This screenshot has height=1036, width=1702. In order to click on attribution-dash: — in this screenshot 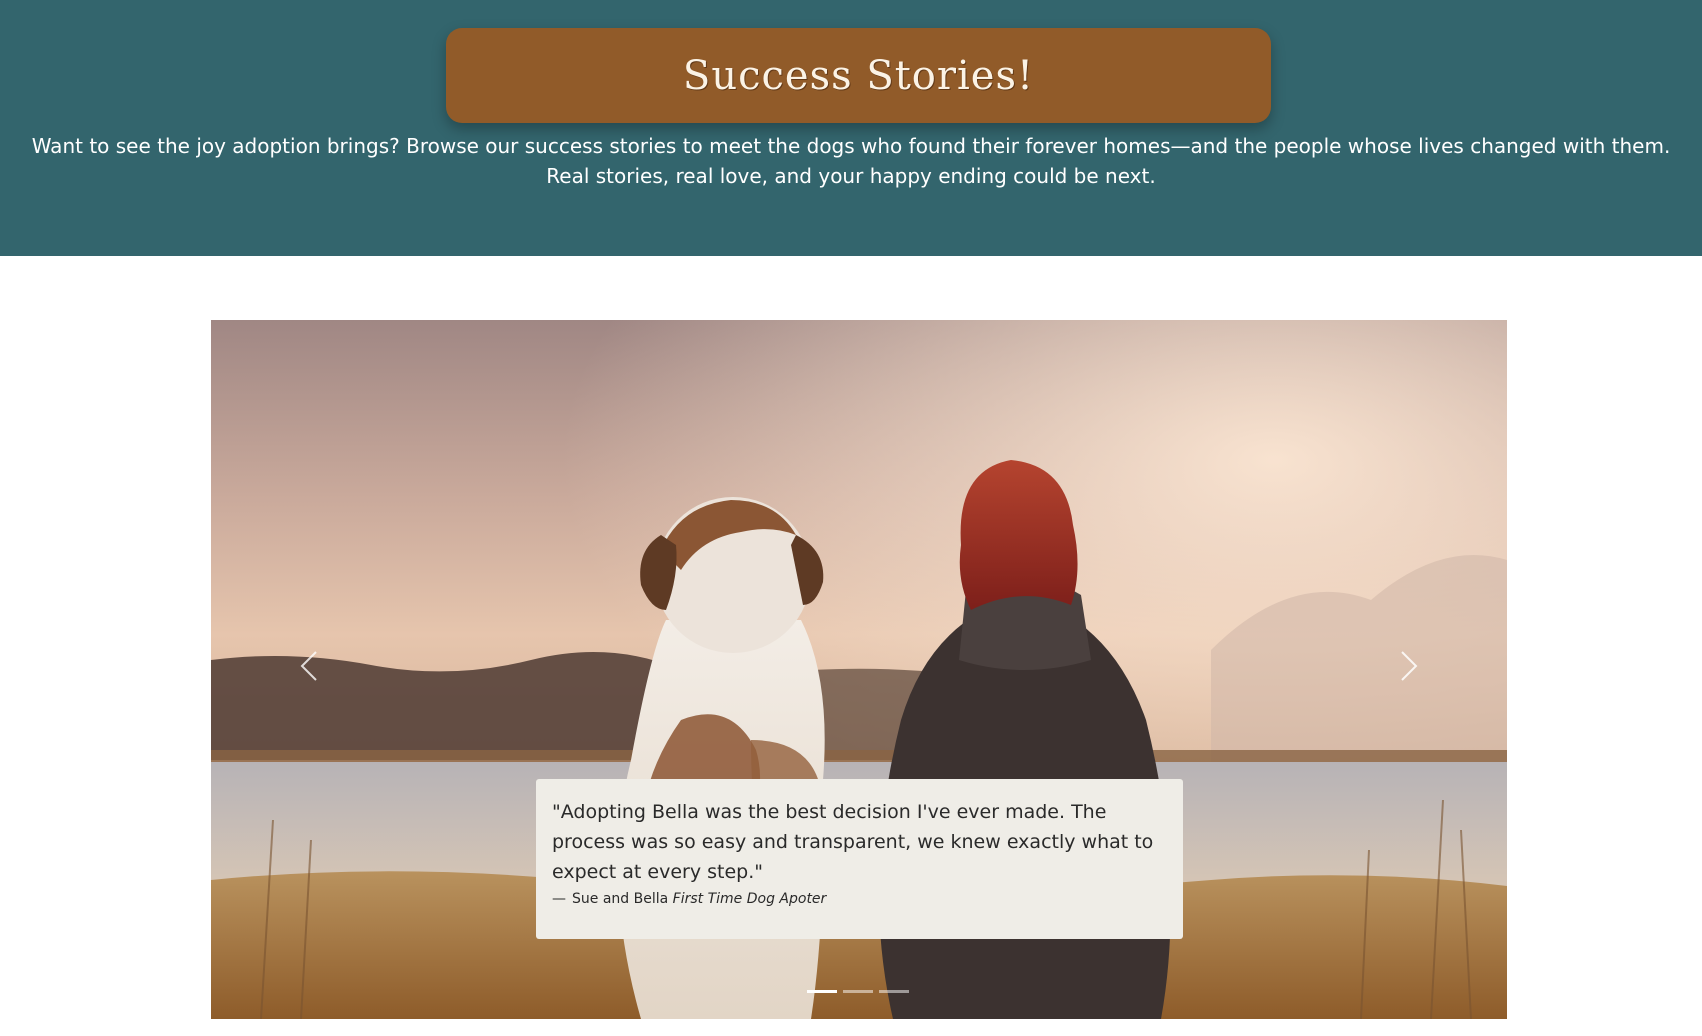, I will do `click(559, 899)`.